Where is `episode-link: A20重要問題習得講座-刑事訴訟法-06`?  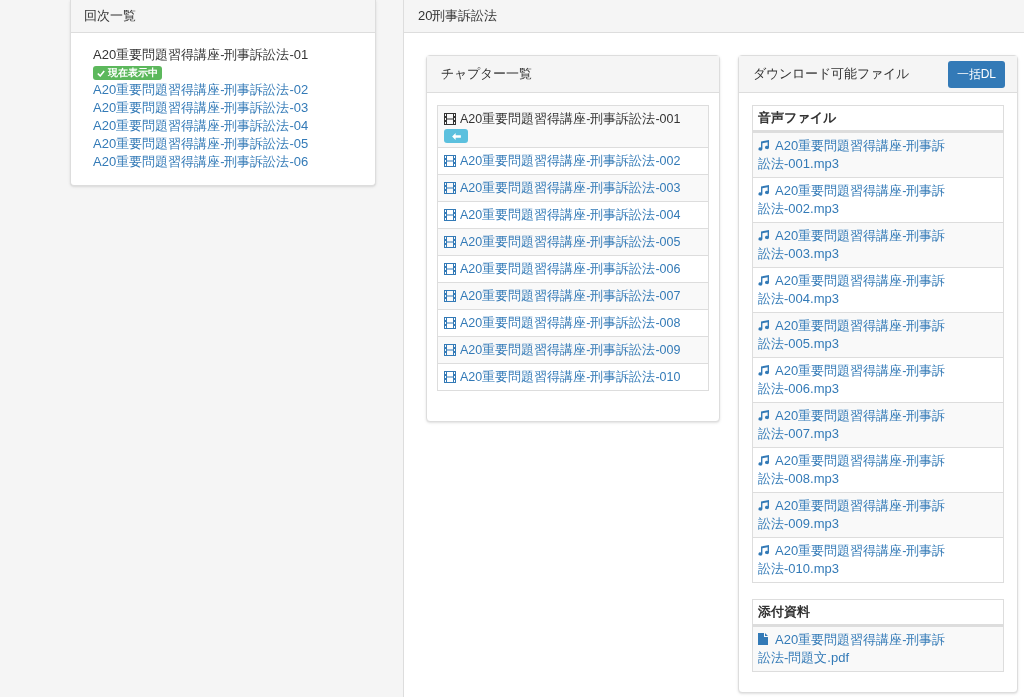
episode-link: A20重要問題習得講座-刑事訴訟法-06 is located at coordinates (201, 162).